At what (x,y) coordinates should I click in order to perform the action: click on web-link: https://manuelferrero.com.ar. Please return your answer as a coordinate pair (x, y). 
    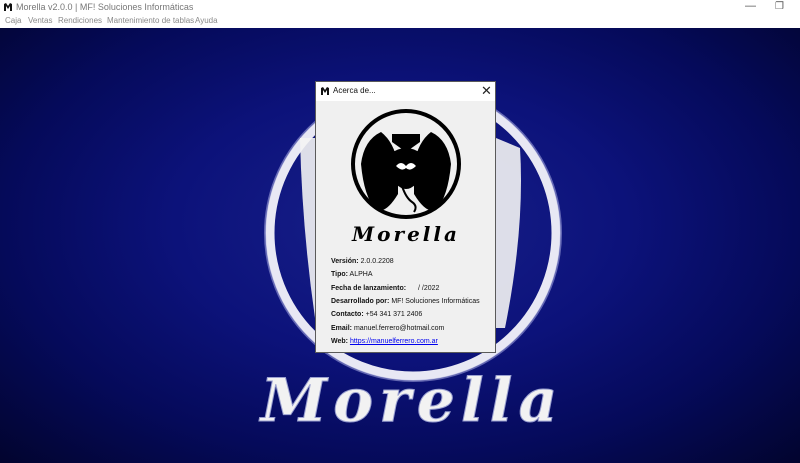
    Looking at the image, I should click on (394, 341).